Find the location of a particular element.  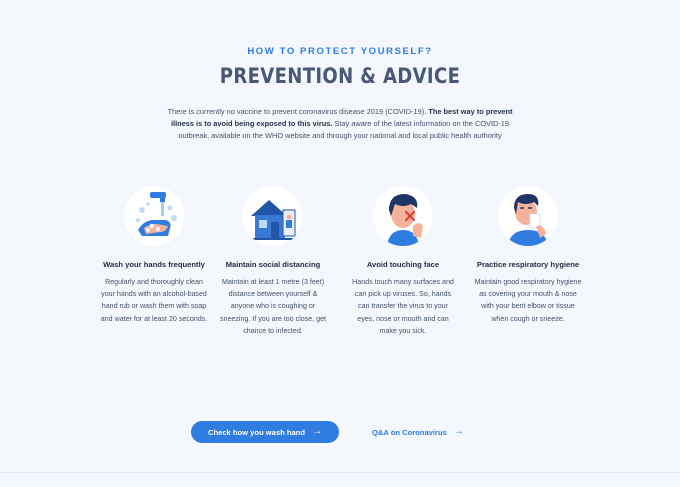

section-divider is located at coordinates (340, 472).